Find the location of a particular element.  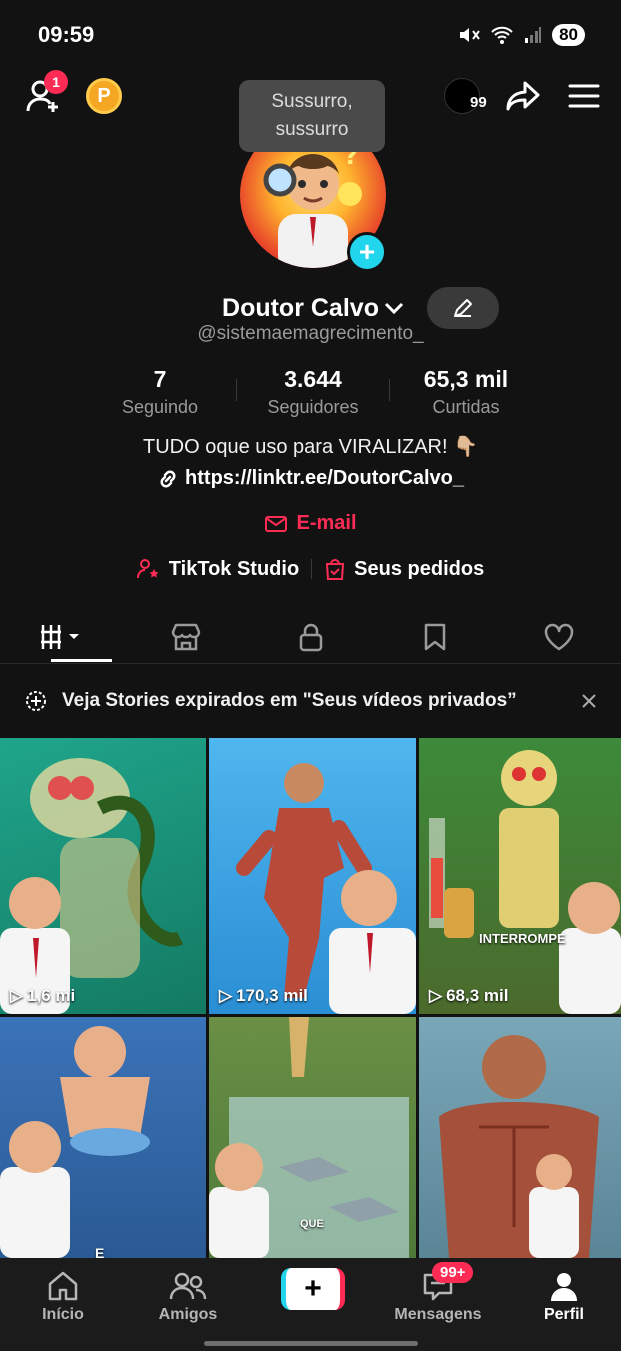

share-icon is located at coordinates (523, 96).